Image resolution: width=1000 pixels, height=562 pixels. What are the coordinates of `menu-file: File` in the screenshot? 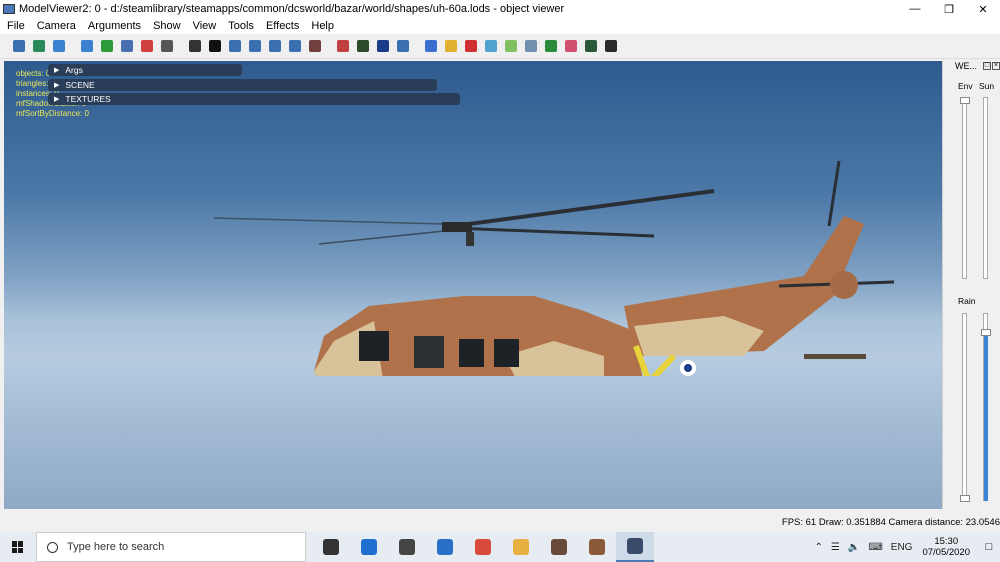 It's located at (15, 26).